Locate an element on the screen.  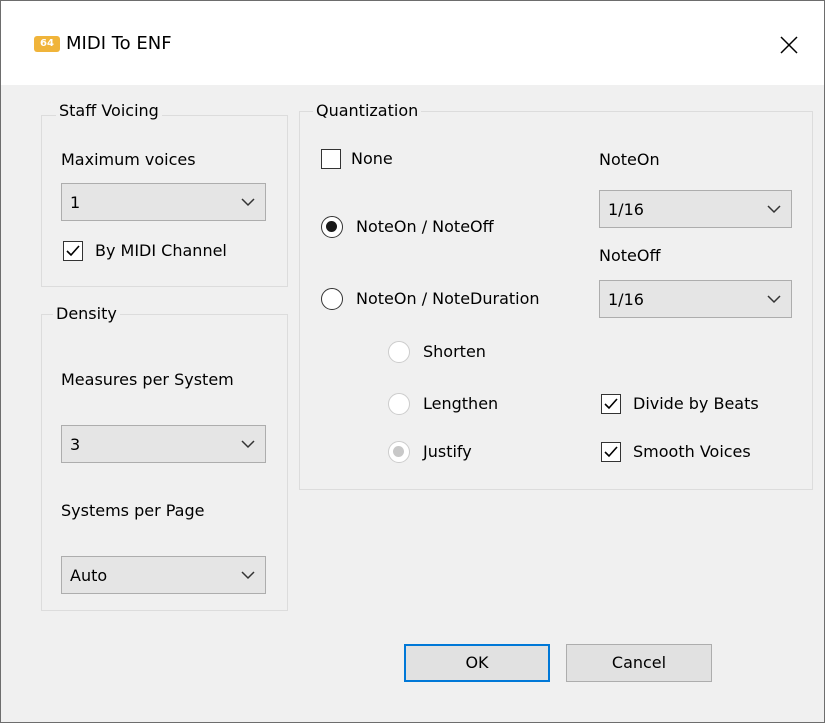
shorten-label: Shorten is located at coordinates (454, 351).